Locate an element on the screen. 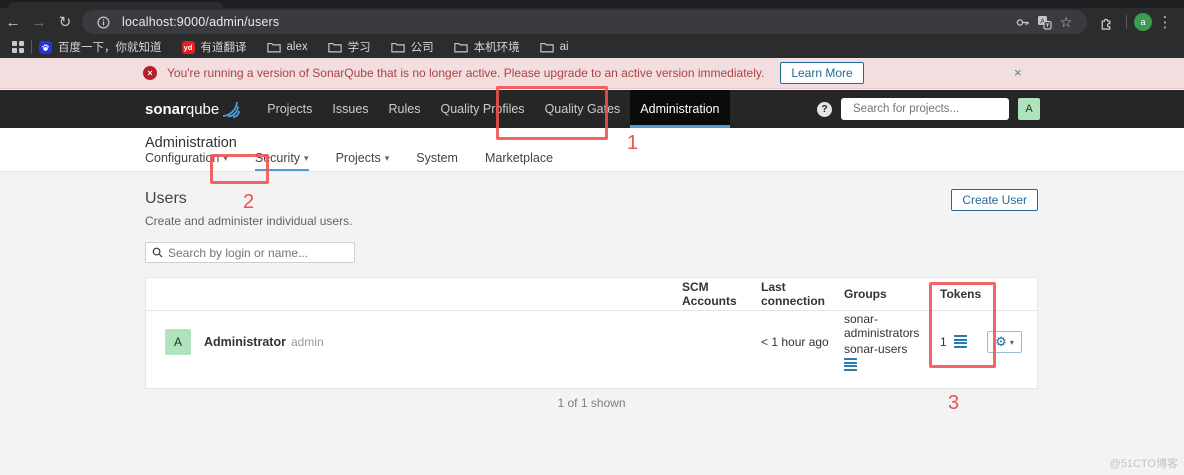 The image size is (1184, 475). bookmarks-bar: 百度一下，你就知道 yd 有道翻译 alex 学习 公司 本机环境 ai is located at coordinates (592, 47).